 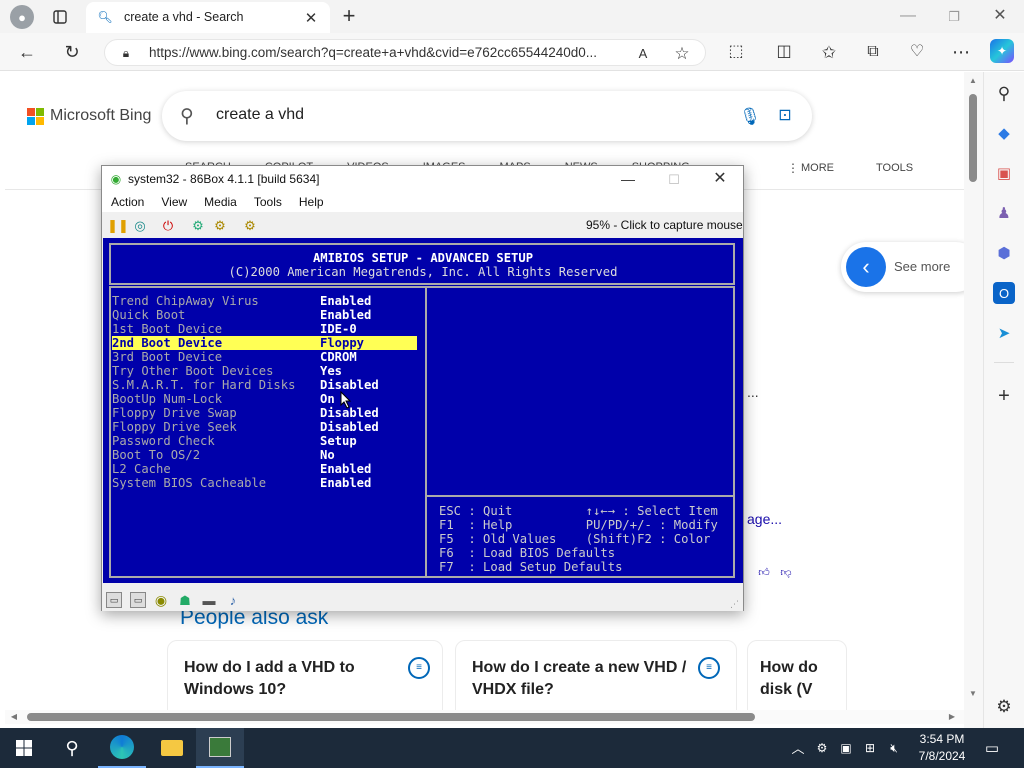 I want to click on tray-security-icon: ▣, so click(x=846, y=748).